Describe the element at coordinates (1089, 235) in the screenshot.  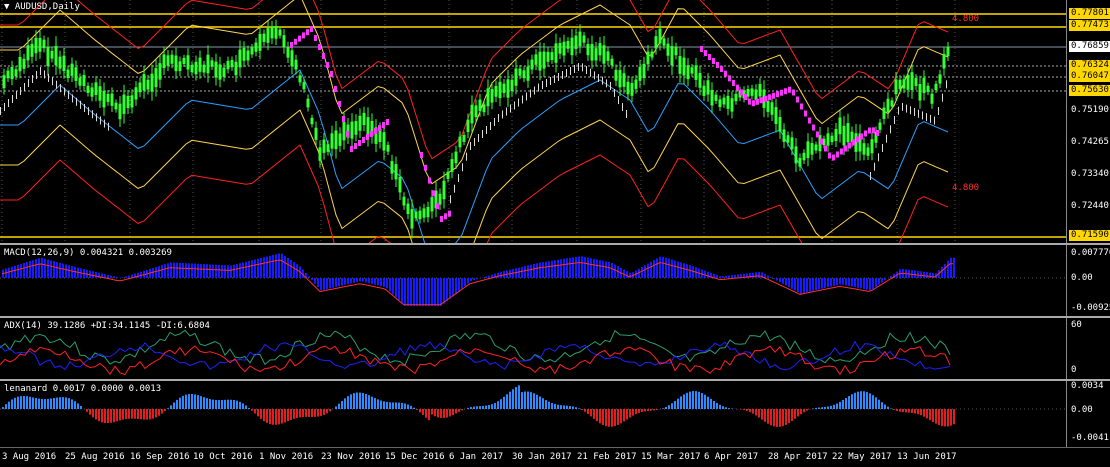
I see `price-level-tag: 0.71590` at that location.